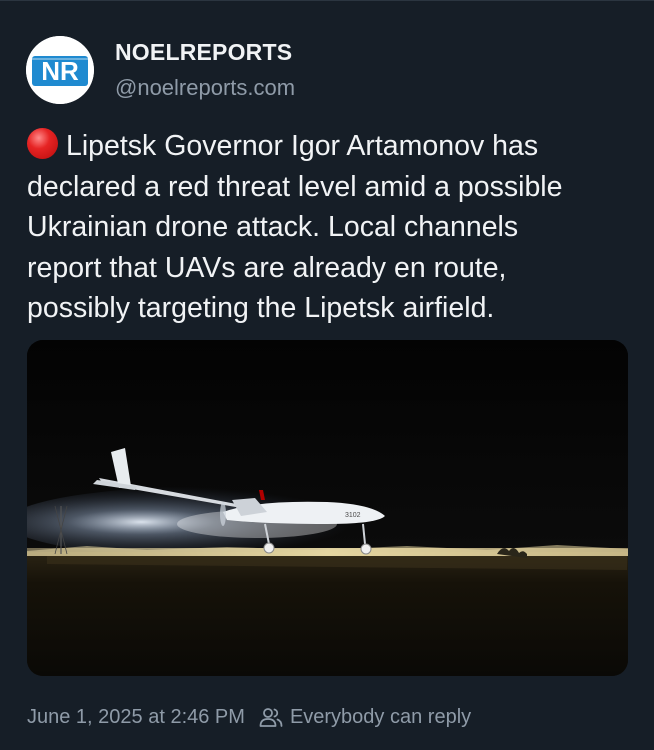 The image size is (654, 750). What do you see at coordinates (273, 227) in the screenshot?
I see `post-line: Ukrainian drone attack. Local channels` at bounding box center [273, 227].